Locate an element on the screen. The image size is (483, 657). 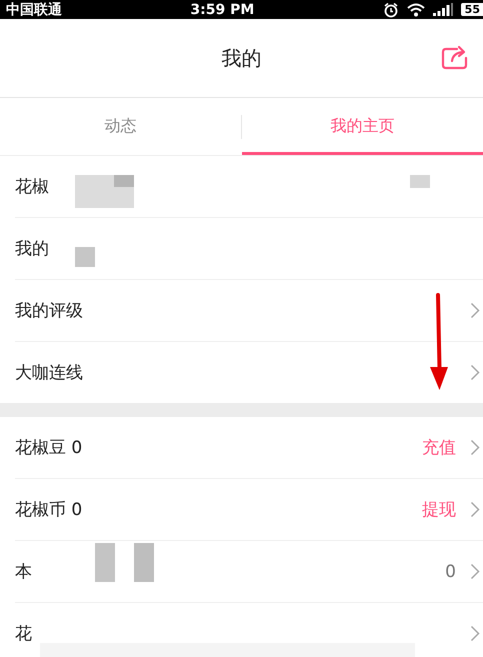
row-label: 花椒 is located at coordinates (32, 187).